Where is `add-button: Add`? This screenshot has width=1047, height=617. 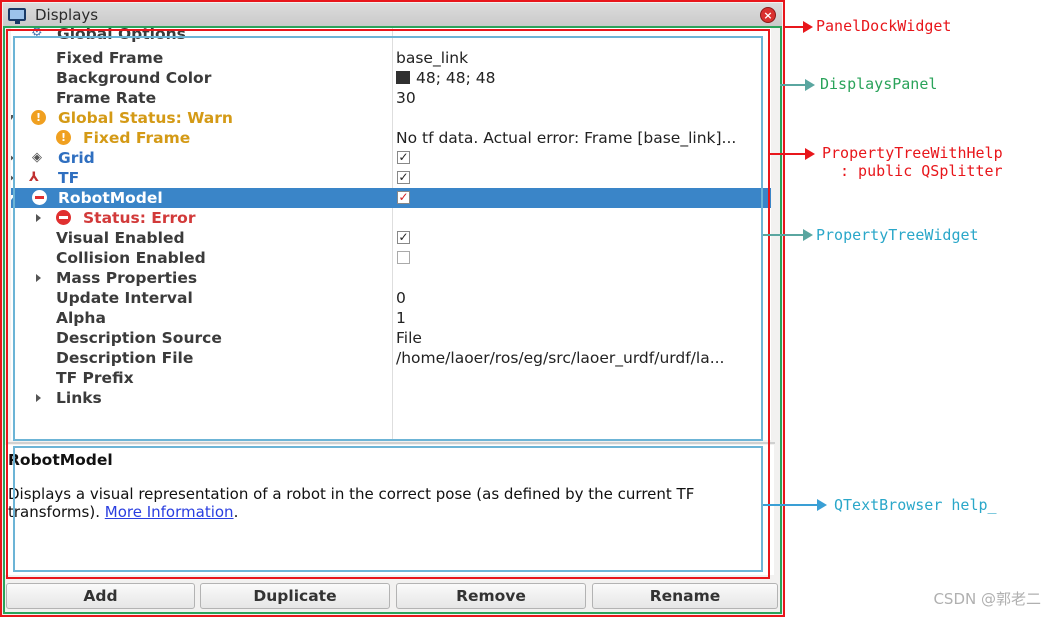 add-button: Add is located at coordinates (100, 596).